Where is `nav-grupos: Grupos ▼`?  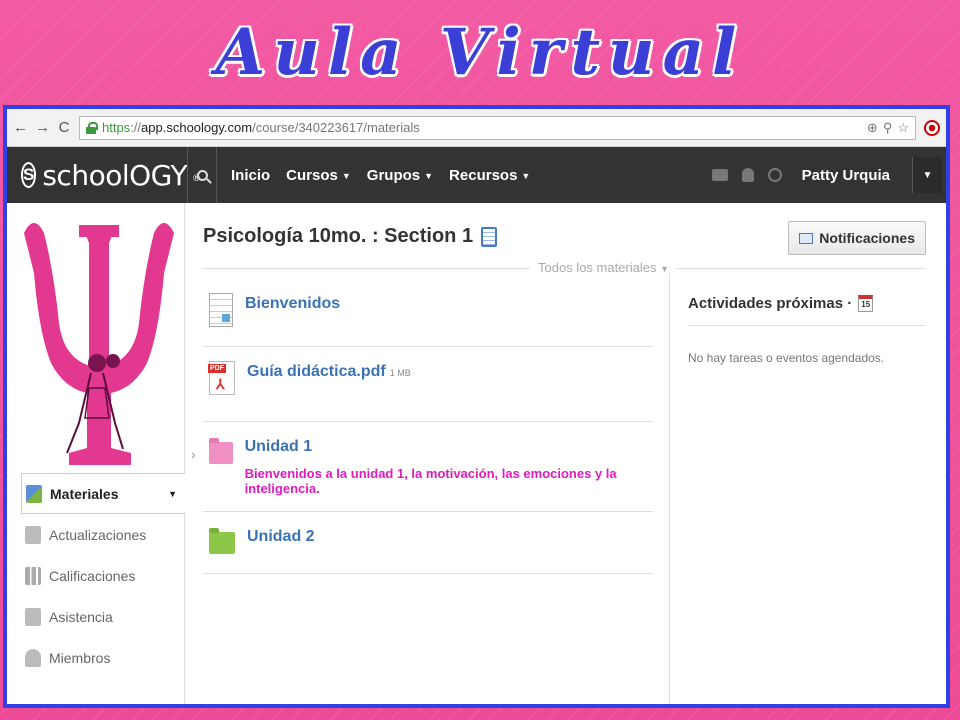 nav-grupos: Grupos ▼ is located at coordinates (400, 175).